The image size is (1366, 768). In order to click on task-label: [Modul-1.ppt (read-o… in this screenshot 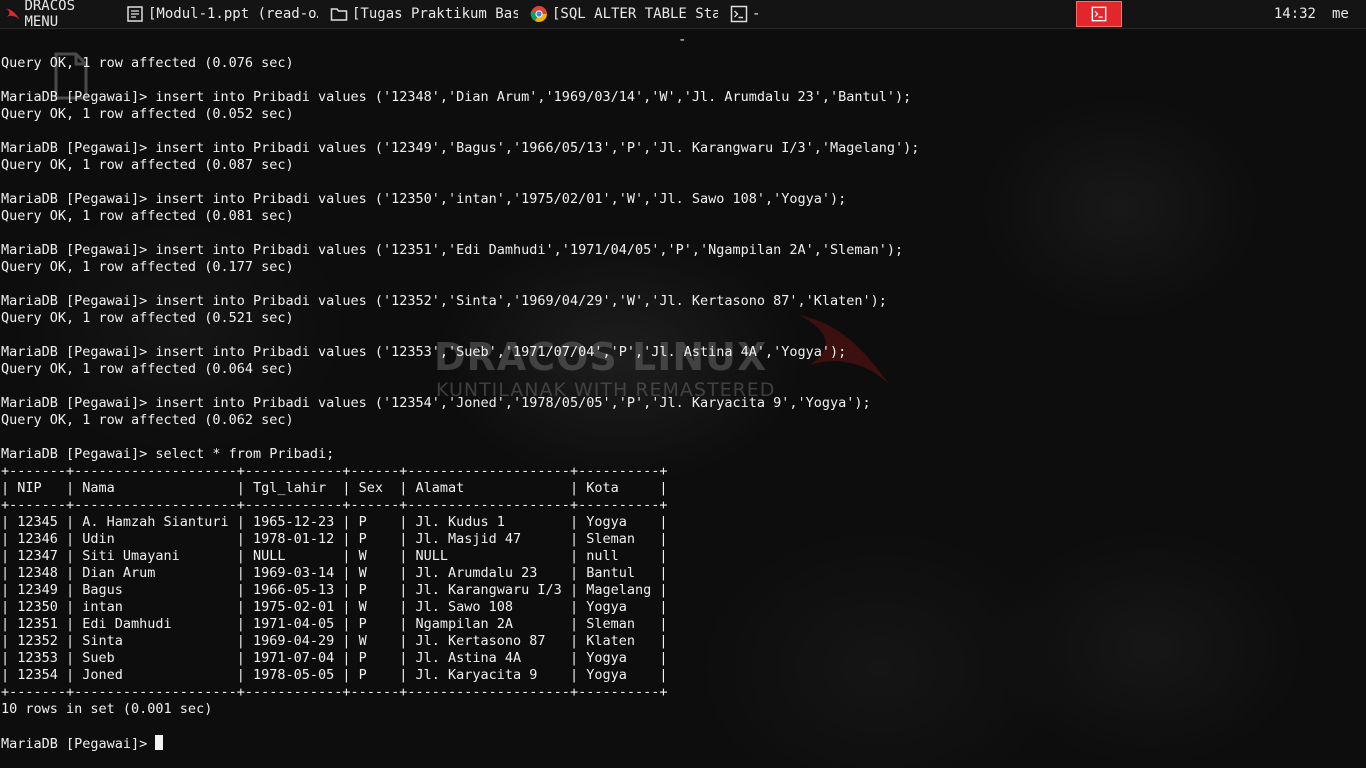, I will do `click(233, 14)`.